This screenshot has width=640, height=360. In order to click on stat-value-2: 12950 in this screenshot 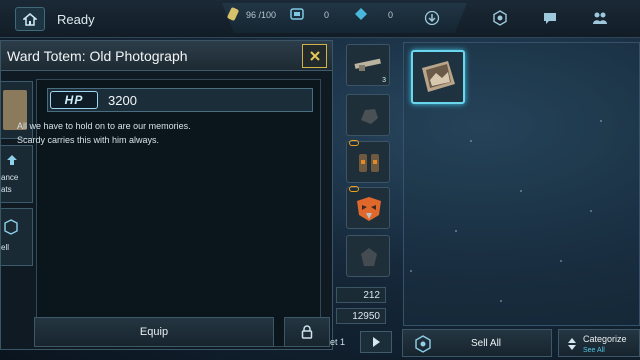, I will do `click(361, 316)`.